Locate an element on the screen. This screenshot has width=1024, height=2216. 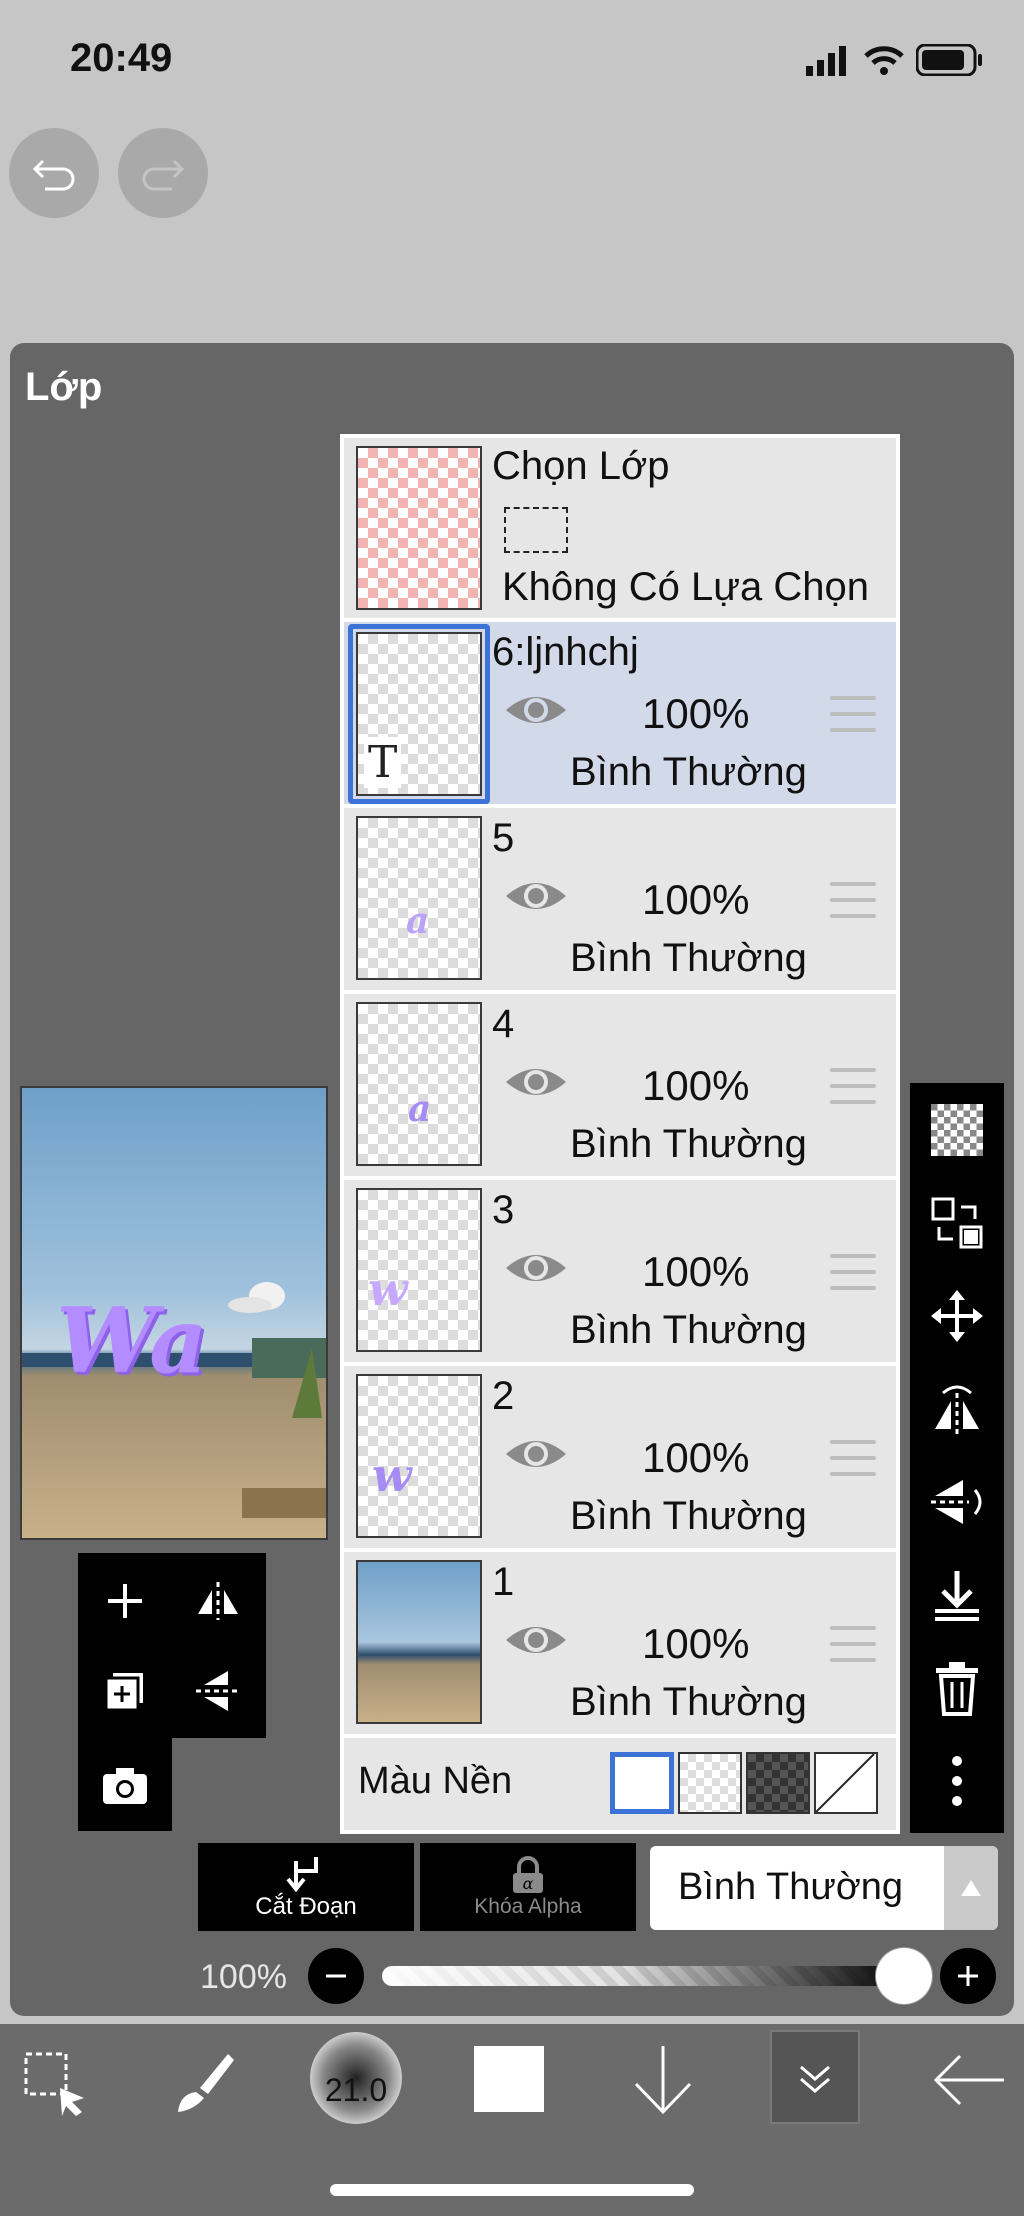
color-swatch is located at coordinates (509, 2079).